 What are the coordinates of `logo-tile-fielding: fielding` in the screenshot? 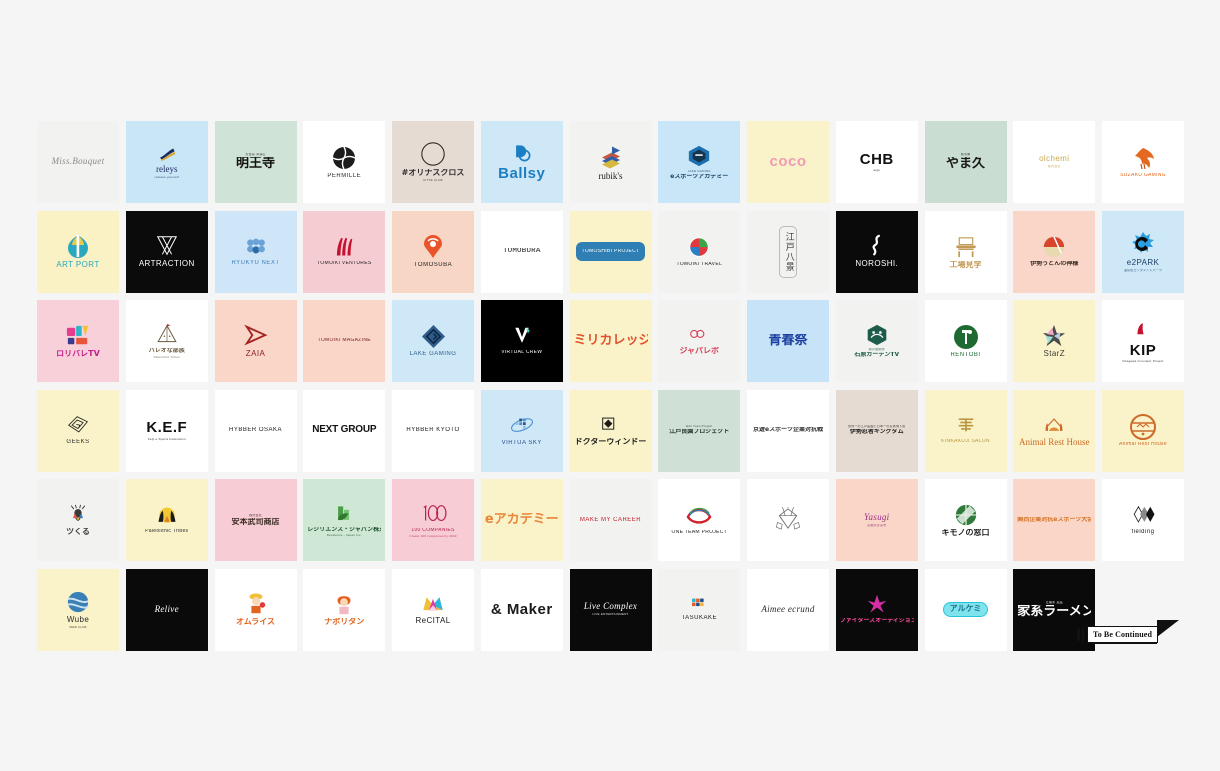 It's located at (1143, 520).